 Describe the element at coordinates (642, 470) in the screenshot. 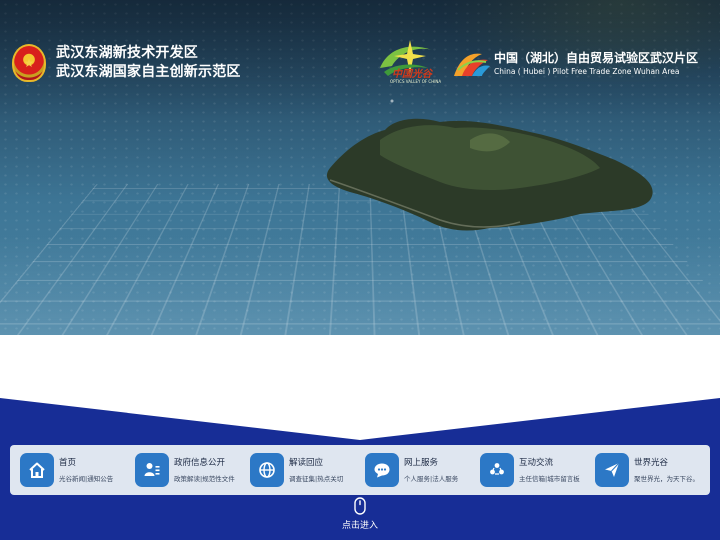

I see `nav-item-world-optics-valley: 世界光谷 聚世界光，为天下谷。` at that location.